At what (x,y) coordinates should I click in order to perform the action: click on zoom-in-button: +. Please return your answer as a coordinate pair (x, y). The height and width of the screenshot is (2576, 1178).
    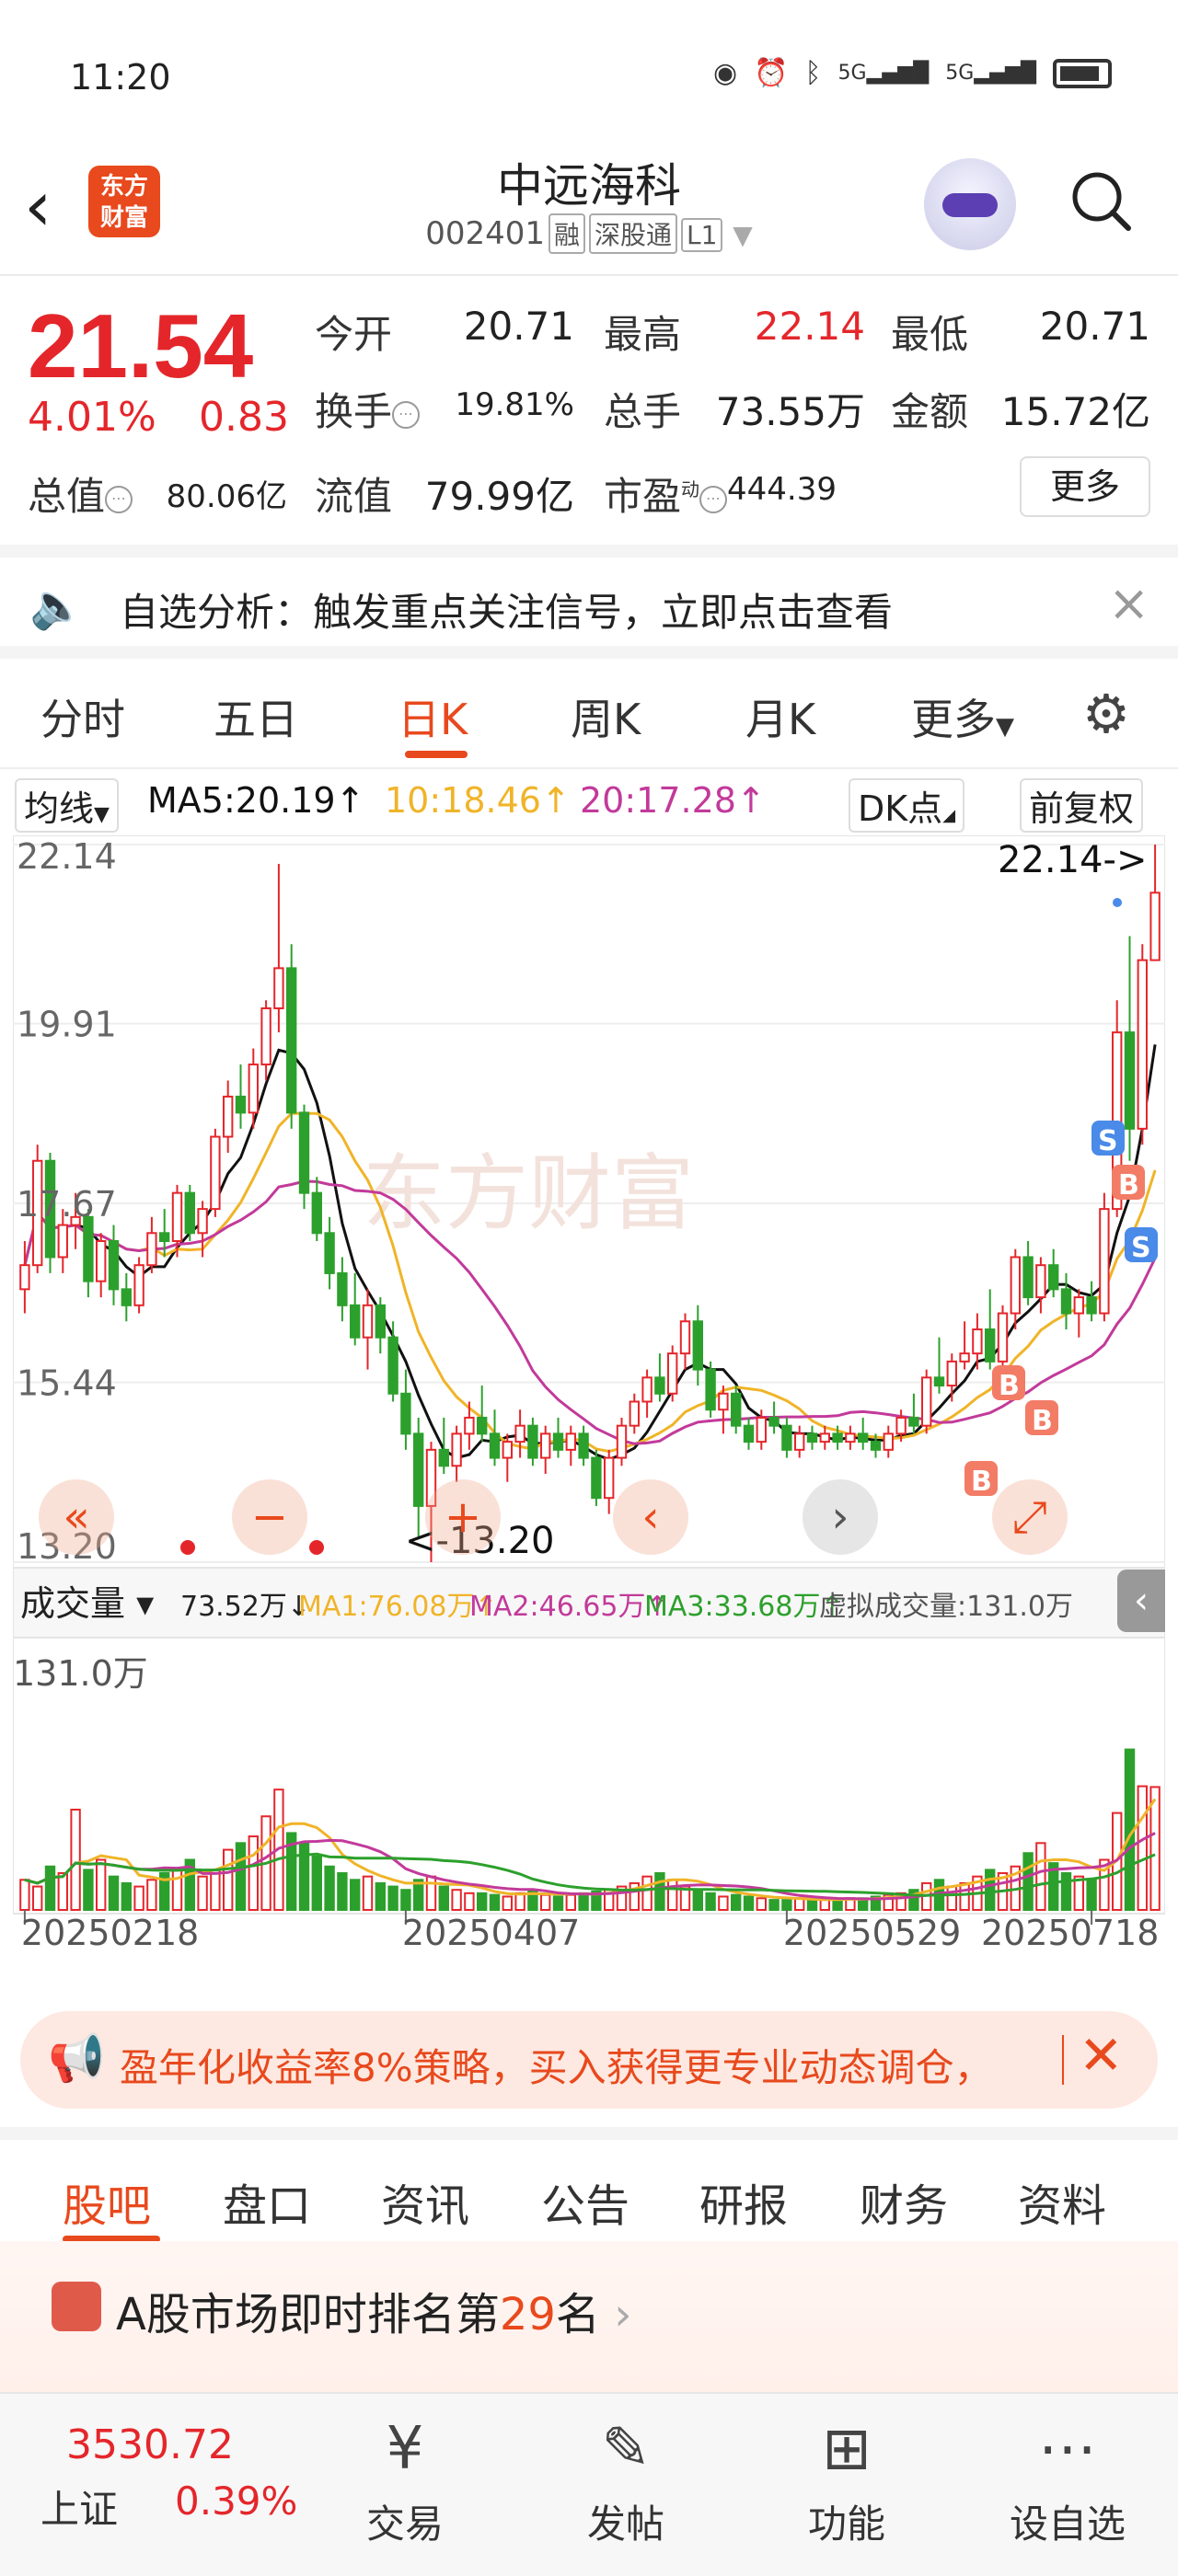
    Looking at the image, I should click on (463, 1517).